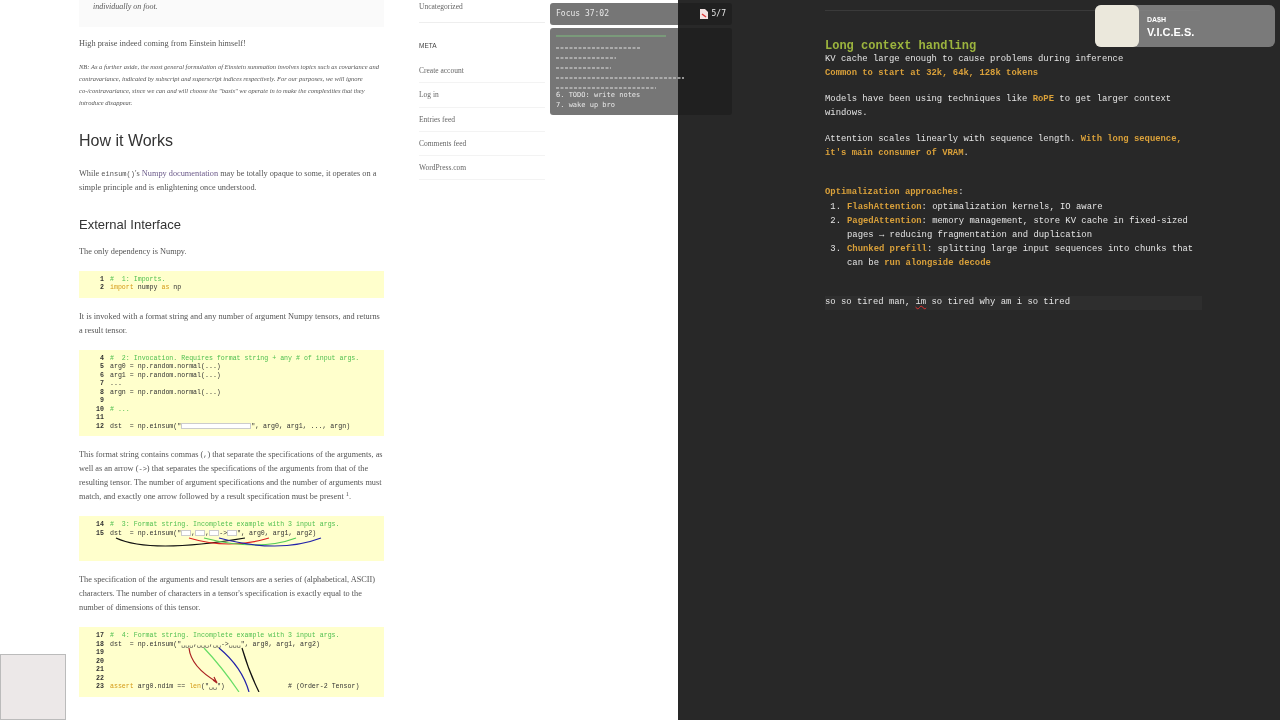 The image size is (1280, 720). Describe the element at coordinates (125, 6) in the screenshot. I see `quote-text: individually on foot.` at that location.